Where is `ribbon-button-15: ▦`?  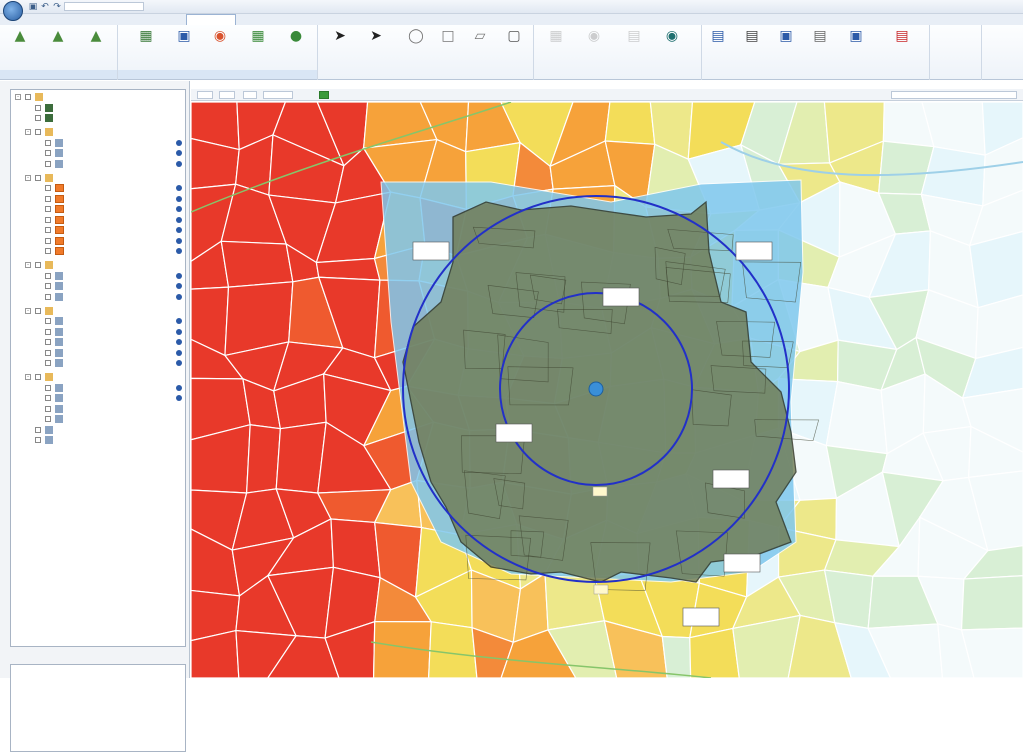
ribbon-button-15: ▦ is located at coordinates (556, 48).